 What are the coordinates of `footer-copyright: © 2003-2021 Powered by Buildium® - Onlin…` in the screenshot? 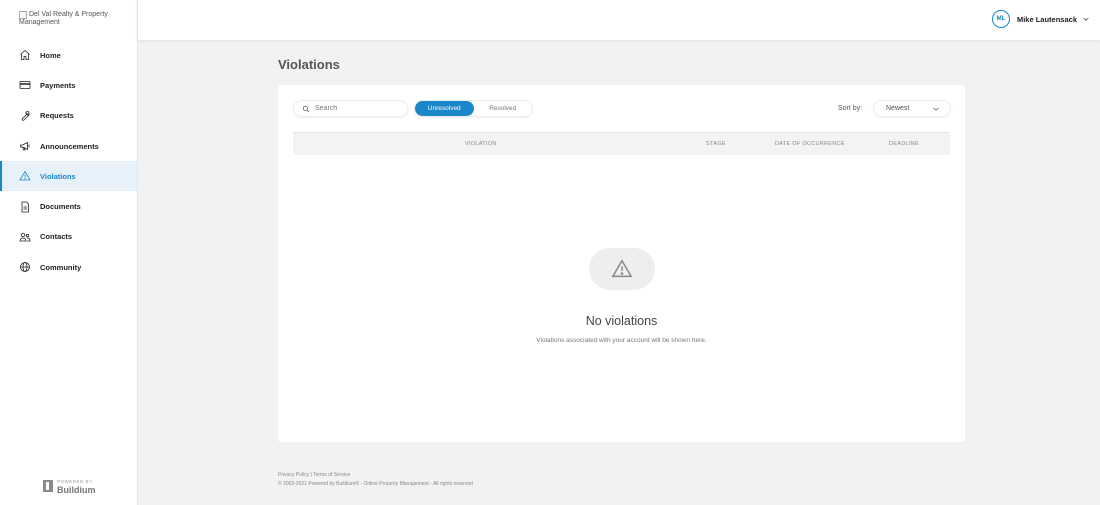 It's located at (375, 484).